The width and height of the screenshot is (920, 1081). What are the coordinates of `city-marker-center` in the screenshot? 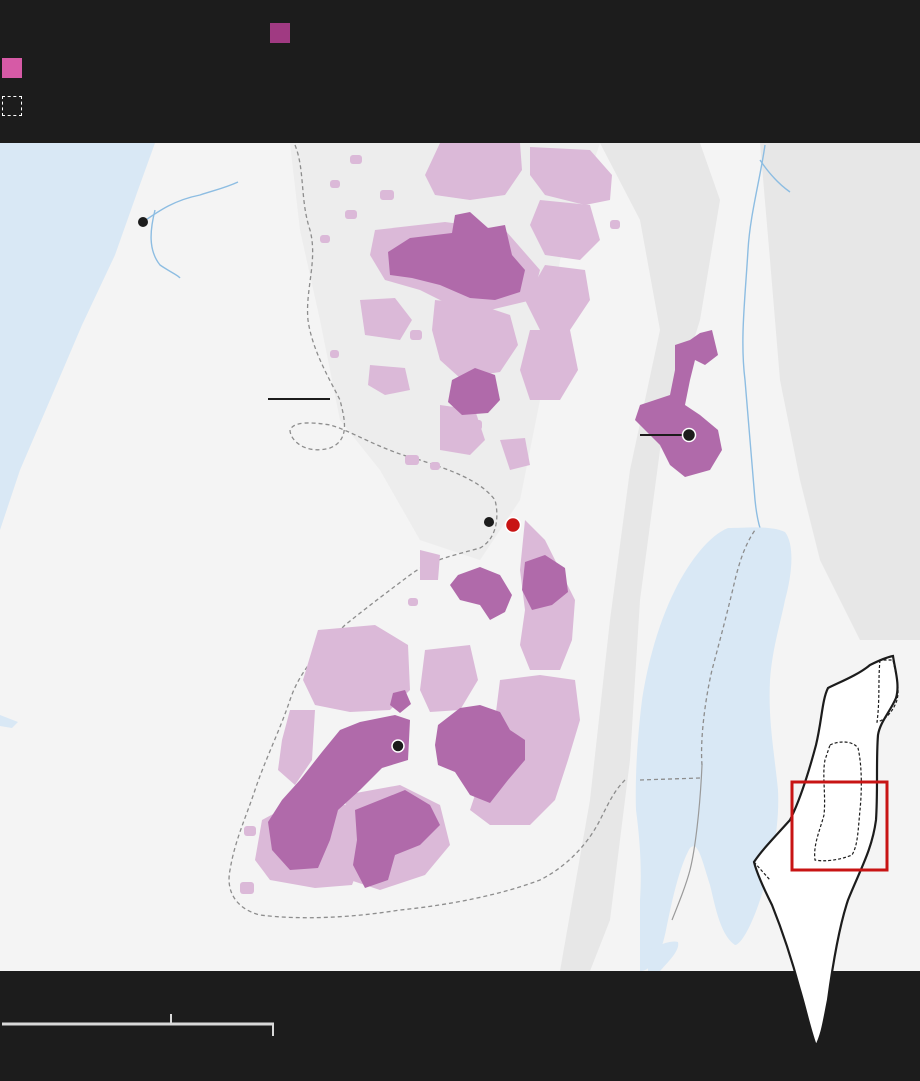 It's located at (489, 522).